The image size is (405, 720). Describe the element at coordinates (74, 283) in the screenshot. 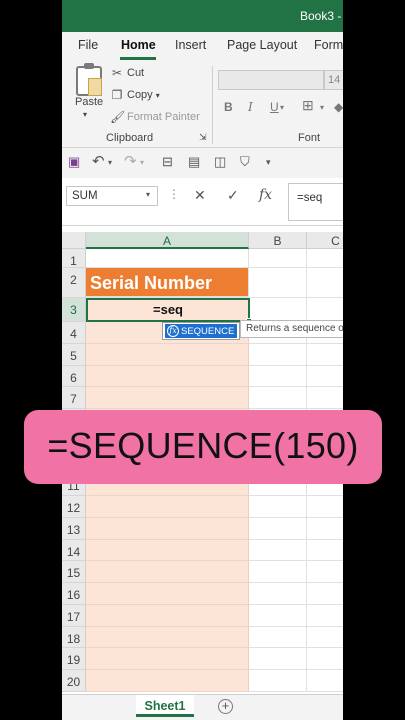

I see `row-header: 2` at that location.